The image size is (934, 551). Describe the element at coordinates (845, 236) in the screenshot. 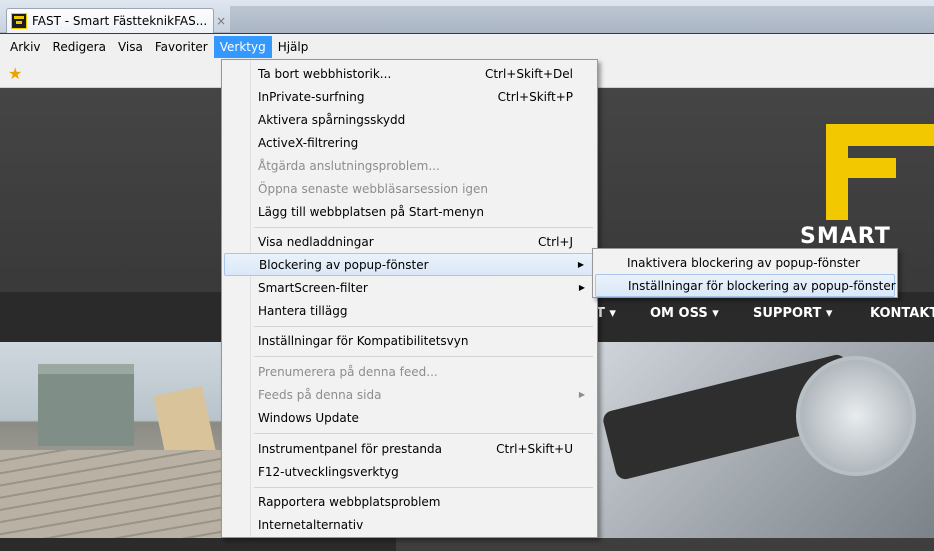

I see `logo-text: SMART` at that location.